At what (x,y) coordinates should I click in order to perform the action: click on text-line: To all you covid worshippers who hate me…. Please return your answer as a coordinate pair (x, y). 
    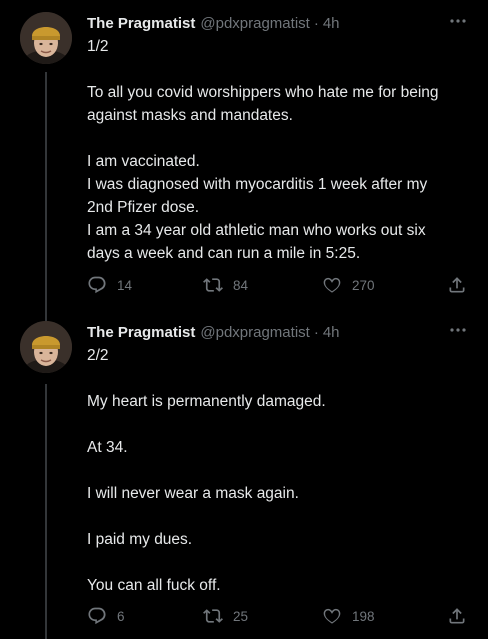
    Looking at the image, I should click on (263, 92).